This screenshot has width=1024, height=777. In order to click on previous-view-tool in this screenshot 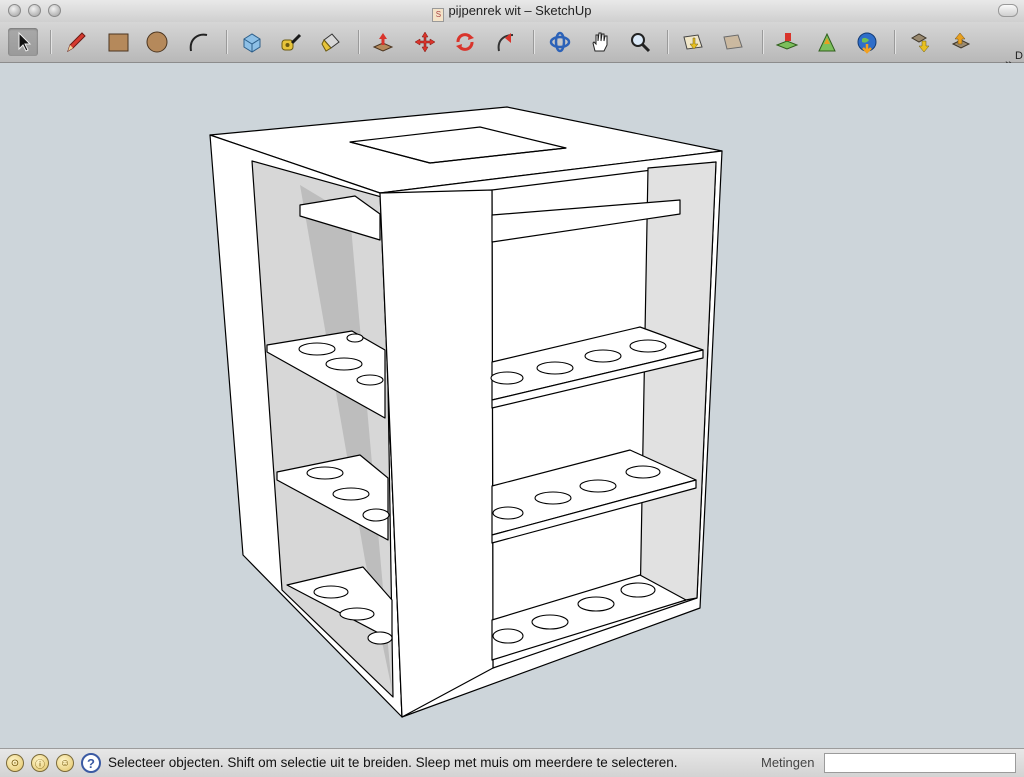, I will do `click(693, 42)`.